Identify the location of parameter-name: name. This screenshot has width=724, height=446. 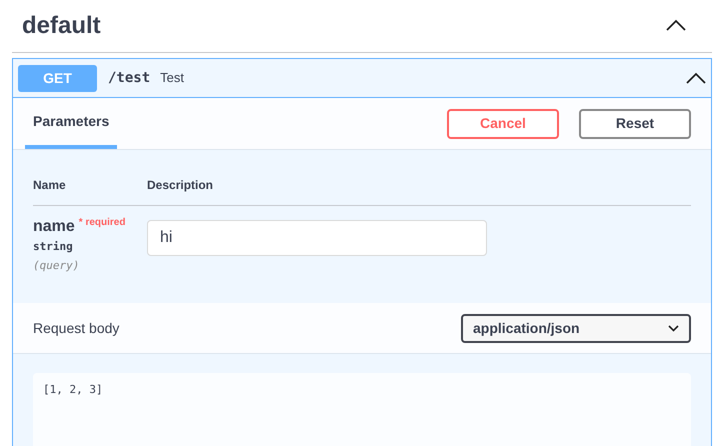
(54, 226).